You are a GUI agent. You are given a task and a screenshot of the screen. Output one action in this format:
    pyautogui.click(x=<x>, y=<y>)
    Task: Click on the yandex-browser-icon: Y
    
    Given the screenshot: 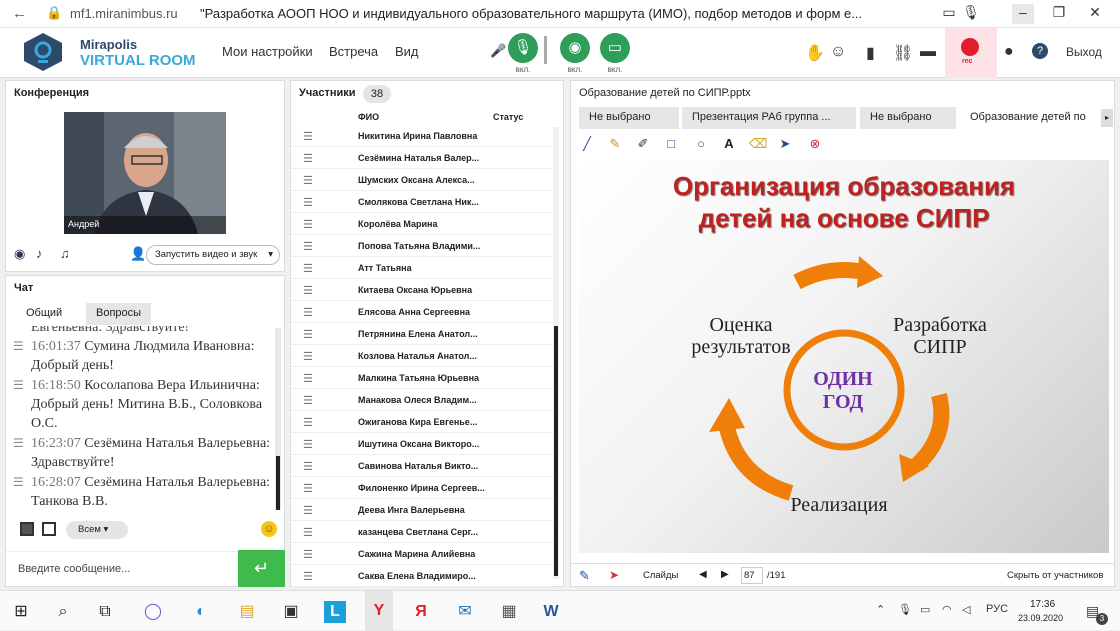 What is the action you would take?
    pyautogui.click(x=379, y=611)
    